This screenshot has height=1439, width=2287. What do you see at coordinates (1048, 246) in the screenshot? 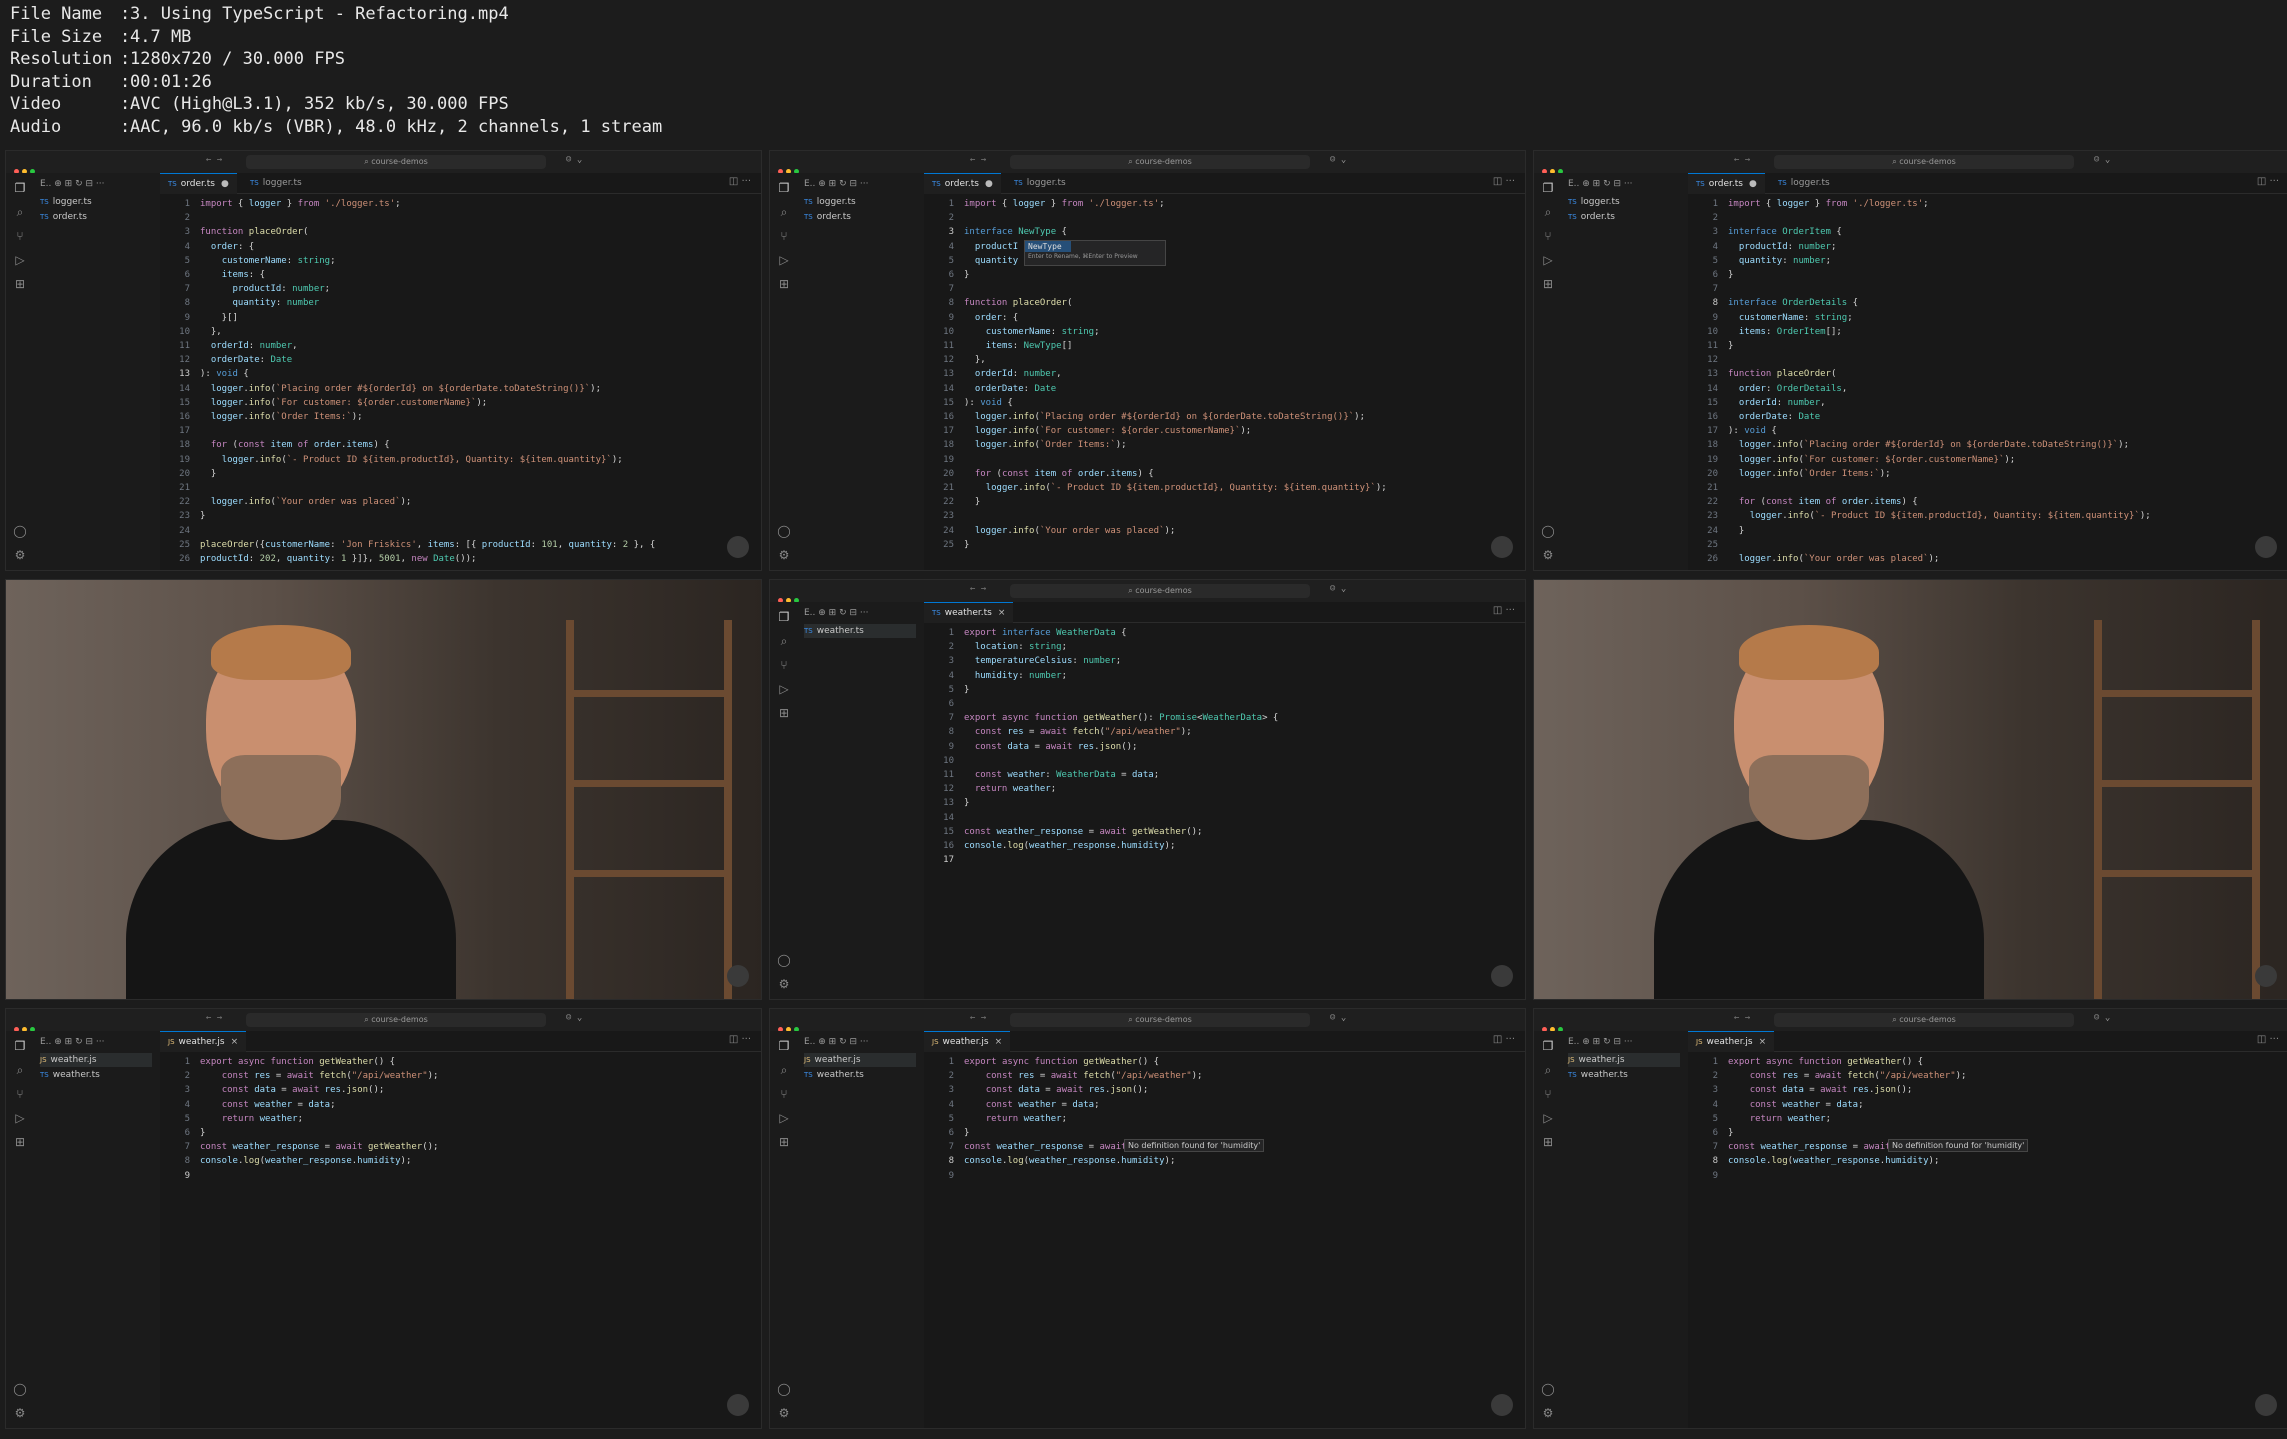
I see `rename-input: NewType` at bounding box center [1048, 246].